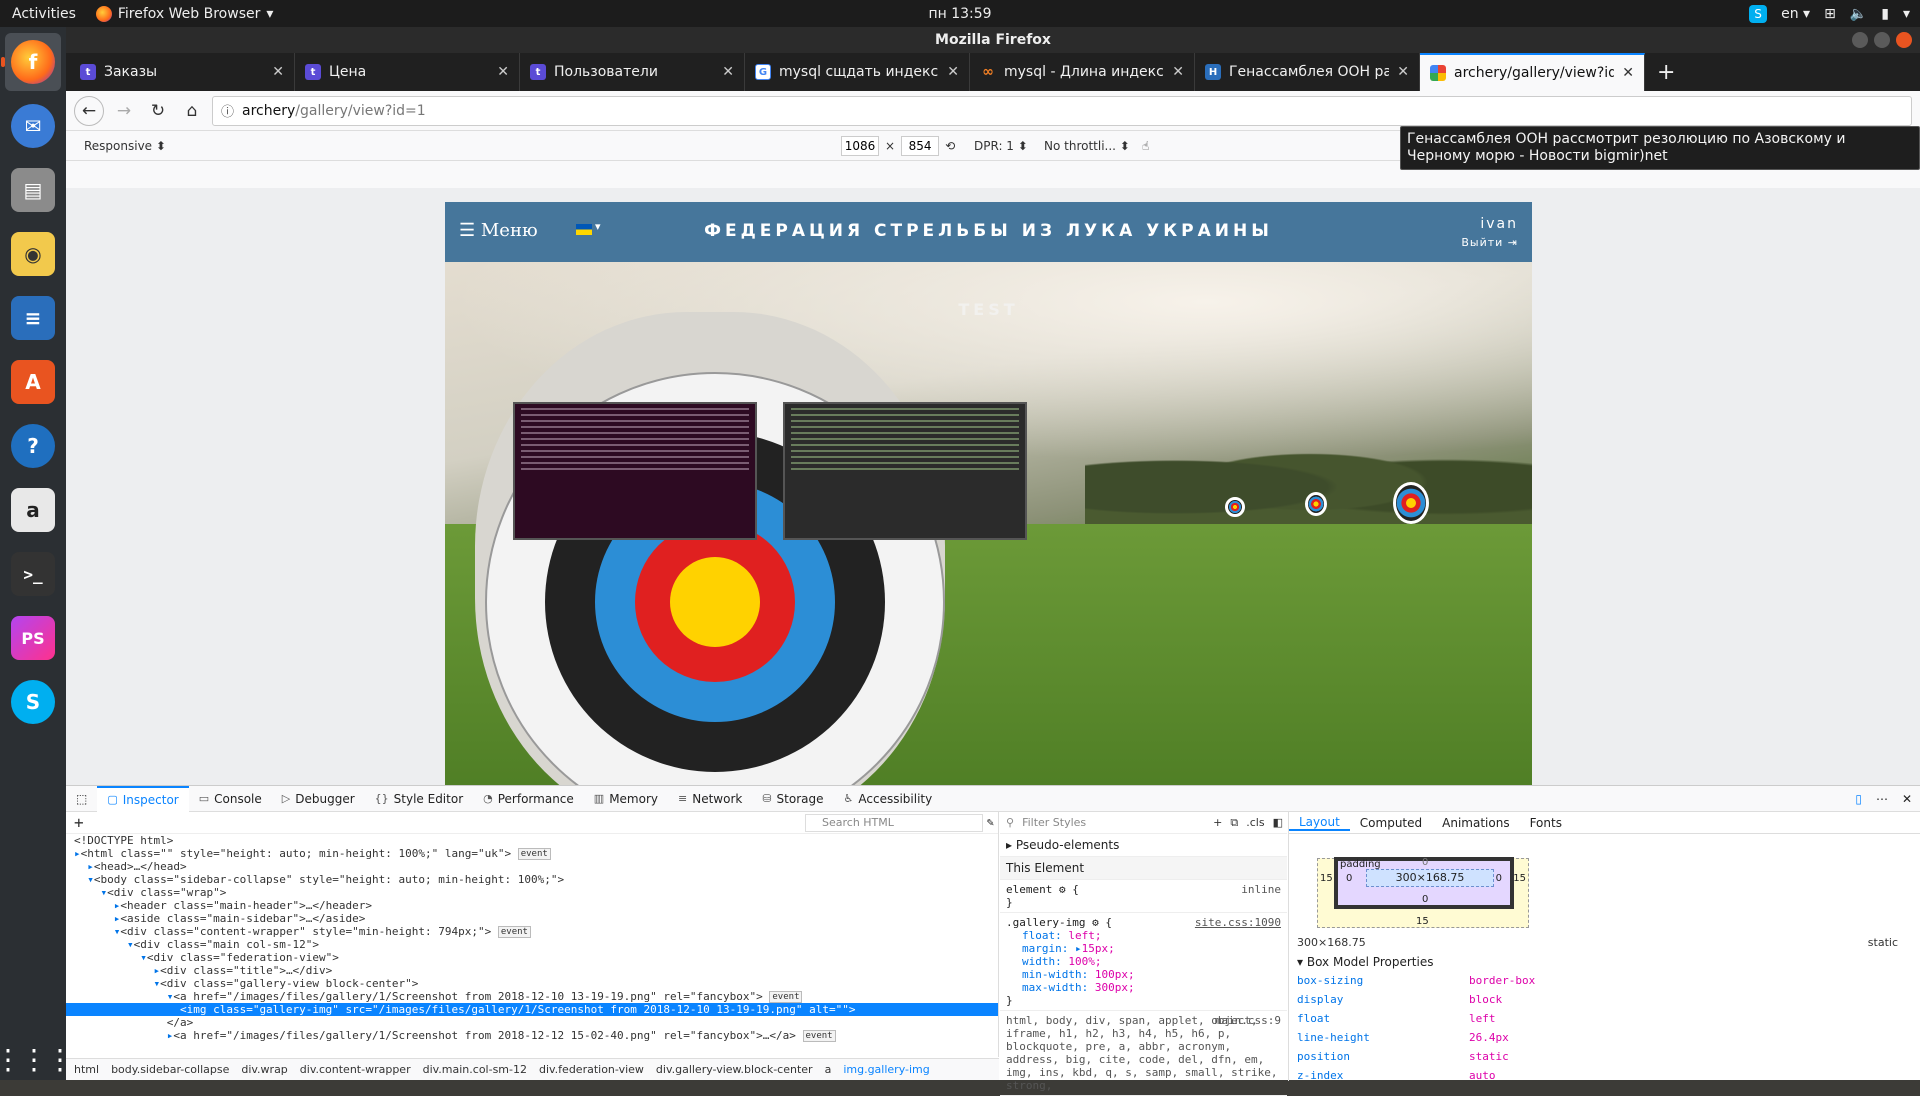 This screenshot has width=1920, height=1096. I want to click on maximize-button, so click(1882, 40).